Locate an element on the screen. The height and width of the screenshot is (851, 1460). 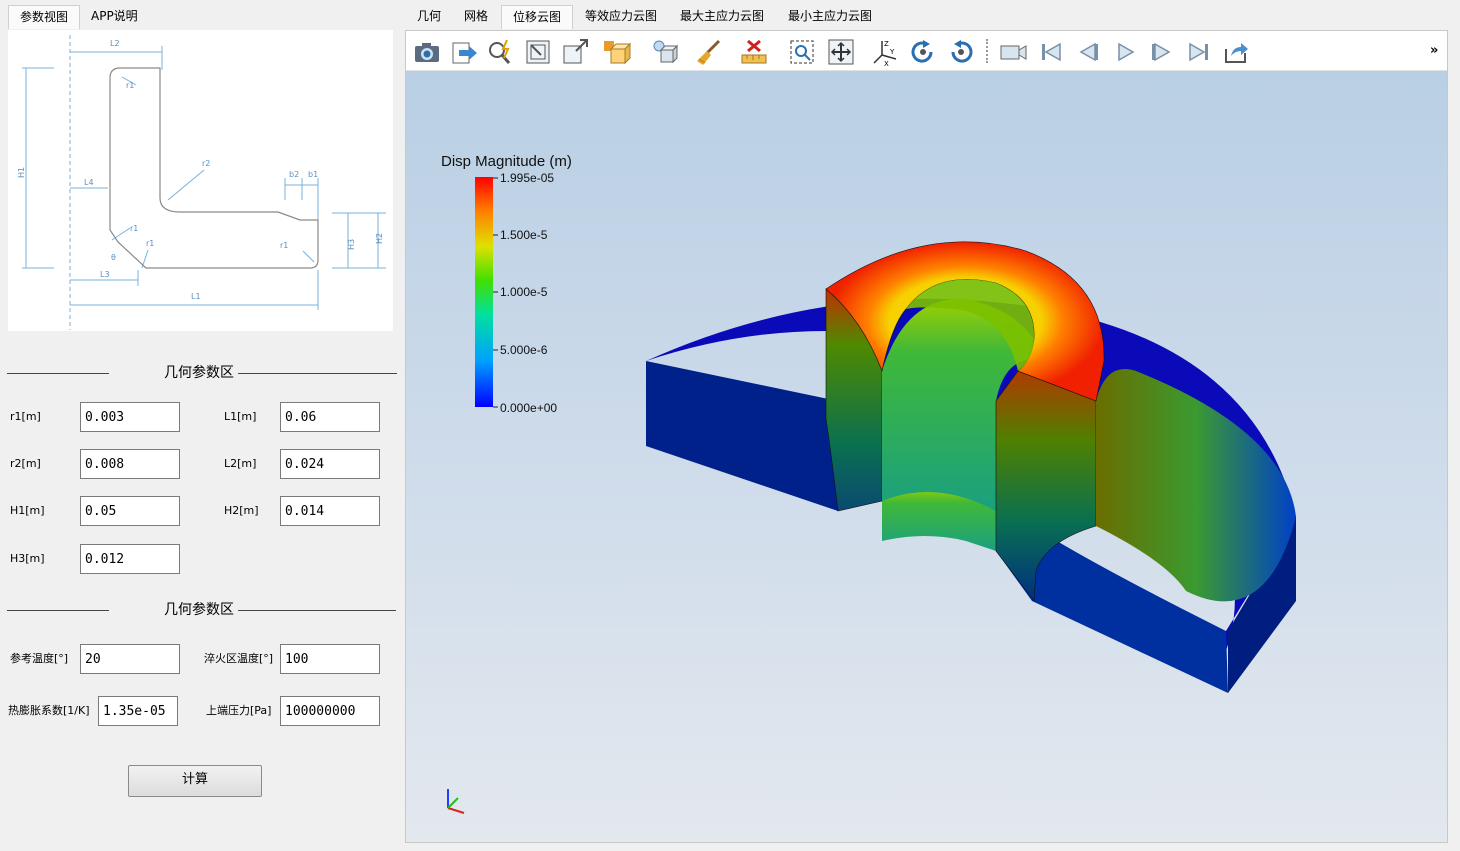
rotate-ccw-icon is located at coordinates (961, 52).